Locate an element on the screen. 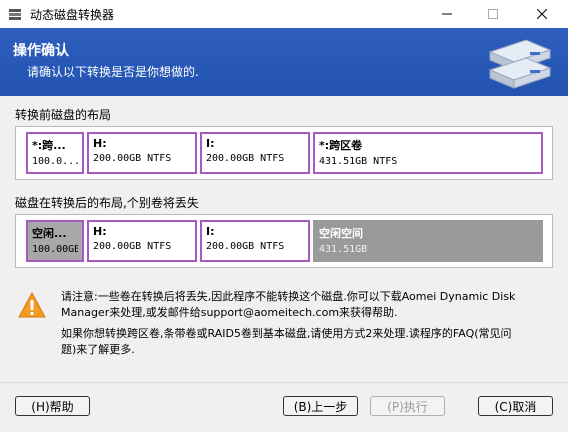  close-icon is located at coordinates (542, 14).